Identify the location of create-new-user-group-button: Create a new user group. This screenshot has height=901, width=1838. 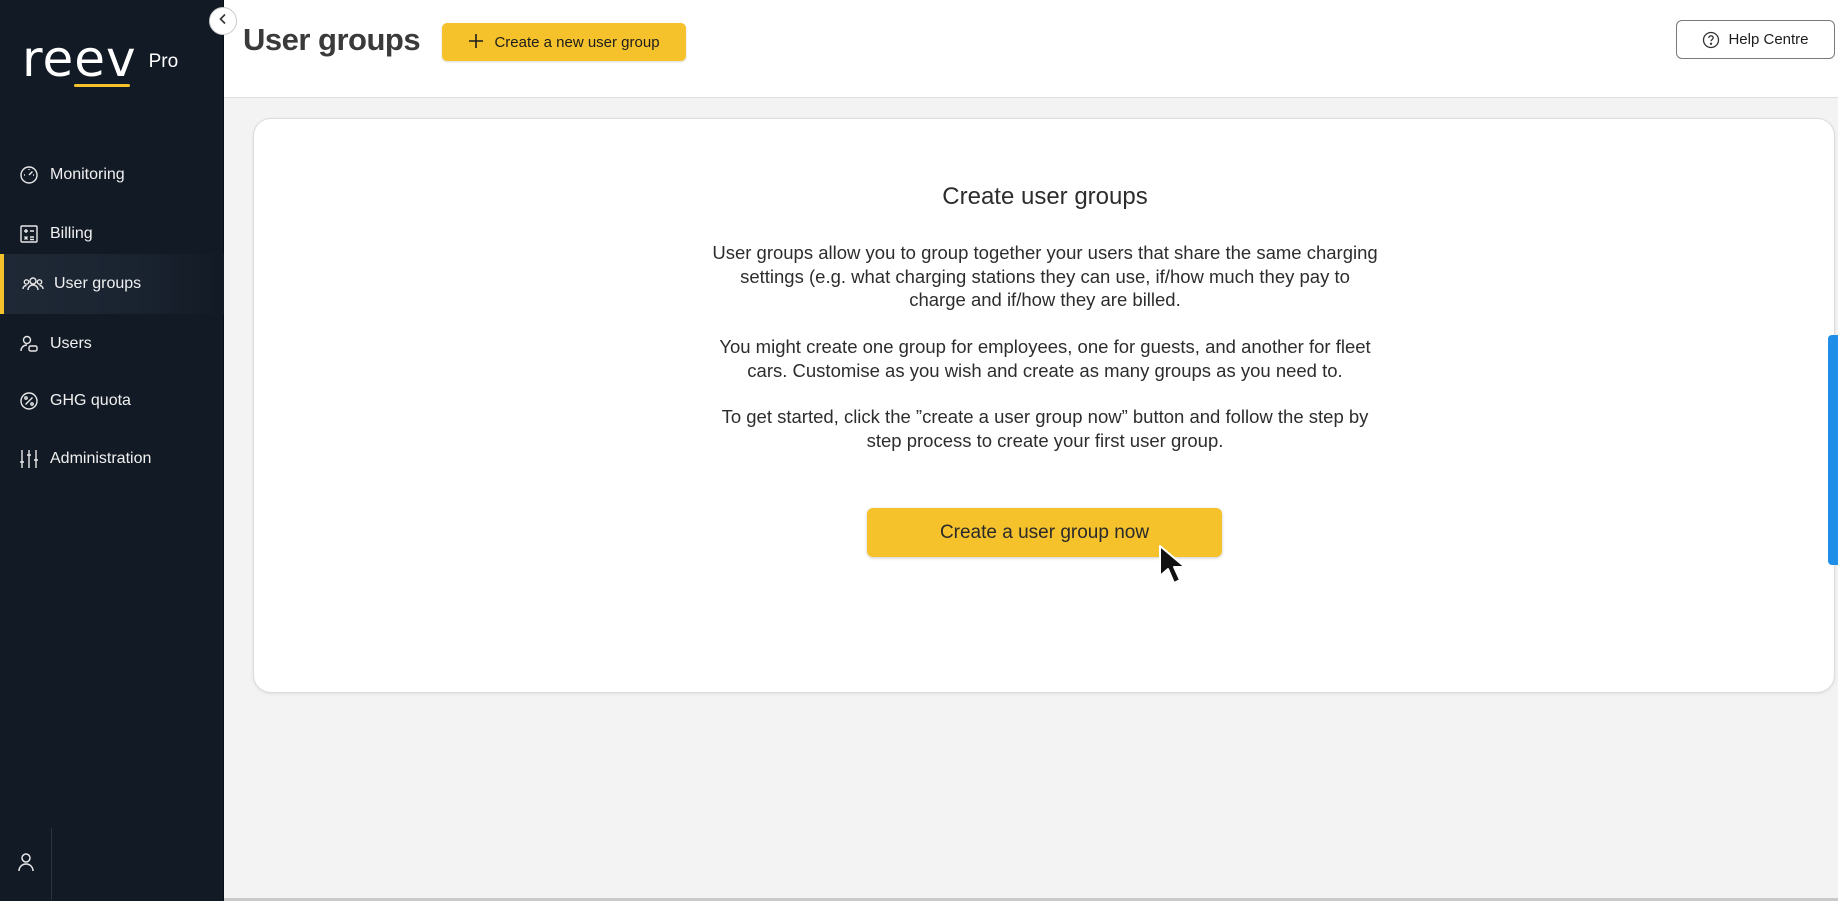
(564, 42).